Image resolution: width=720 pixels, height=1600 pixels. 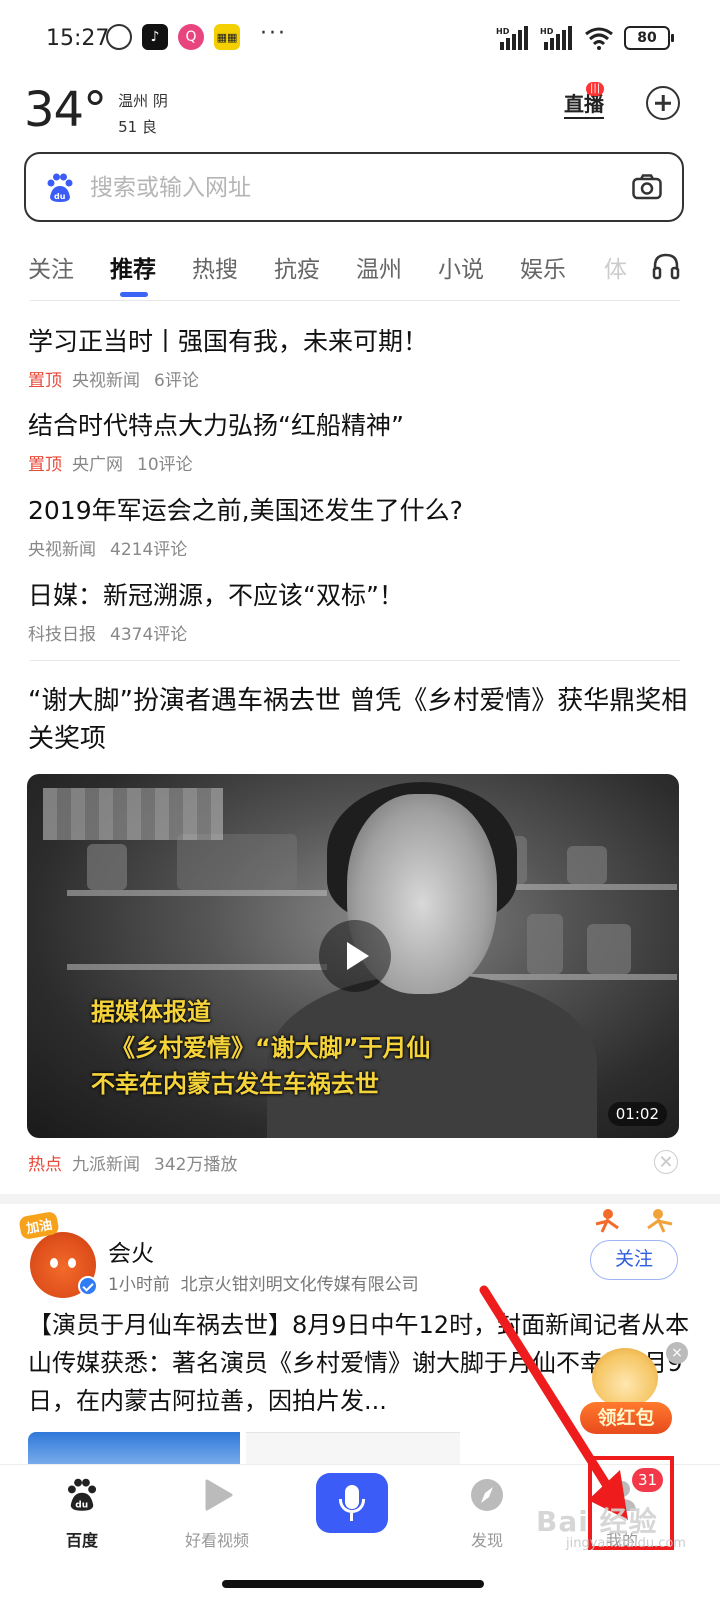 What do you see at coordinates (626, 1543) in the screenshot?
I see `watermark-url: jingyan.baidu.com` at bounding box center [626, 1543].